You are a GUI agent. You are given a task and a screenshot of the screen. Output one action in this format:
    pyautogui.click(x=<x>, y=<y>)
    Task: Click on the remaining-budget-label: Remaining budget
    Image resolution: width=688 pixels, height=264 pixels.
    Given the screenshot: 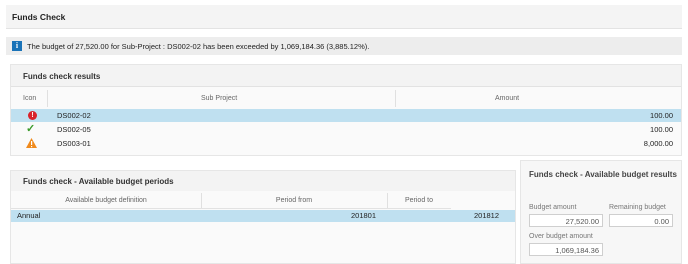 What is the action you would take?
    pyautogui.click(x=637, y=207)
    